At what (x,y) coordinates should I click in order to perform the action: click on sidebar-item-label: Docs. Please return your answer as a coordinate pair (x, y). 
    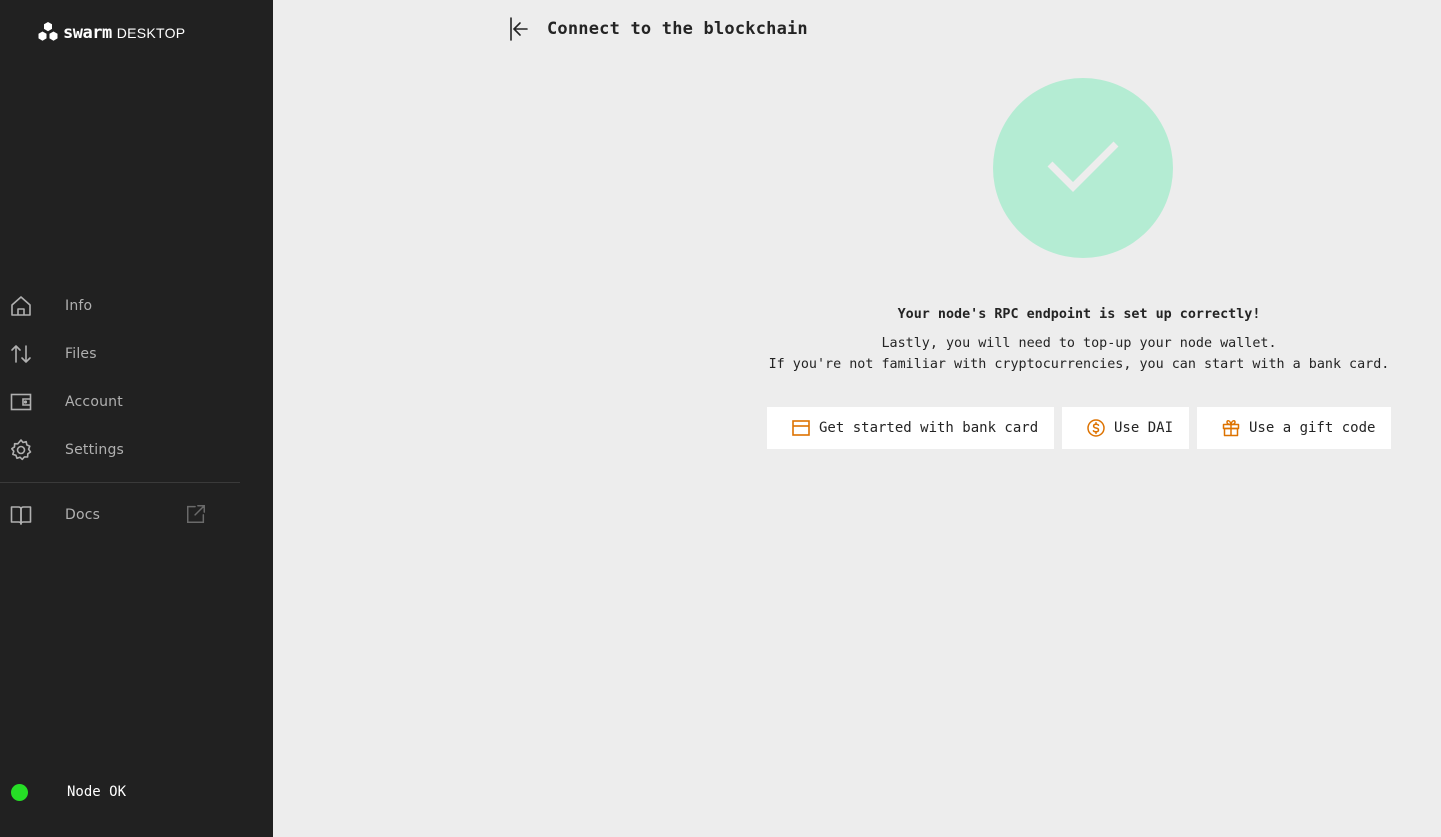
    Looking at the image, I should click on (83, 515).